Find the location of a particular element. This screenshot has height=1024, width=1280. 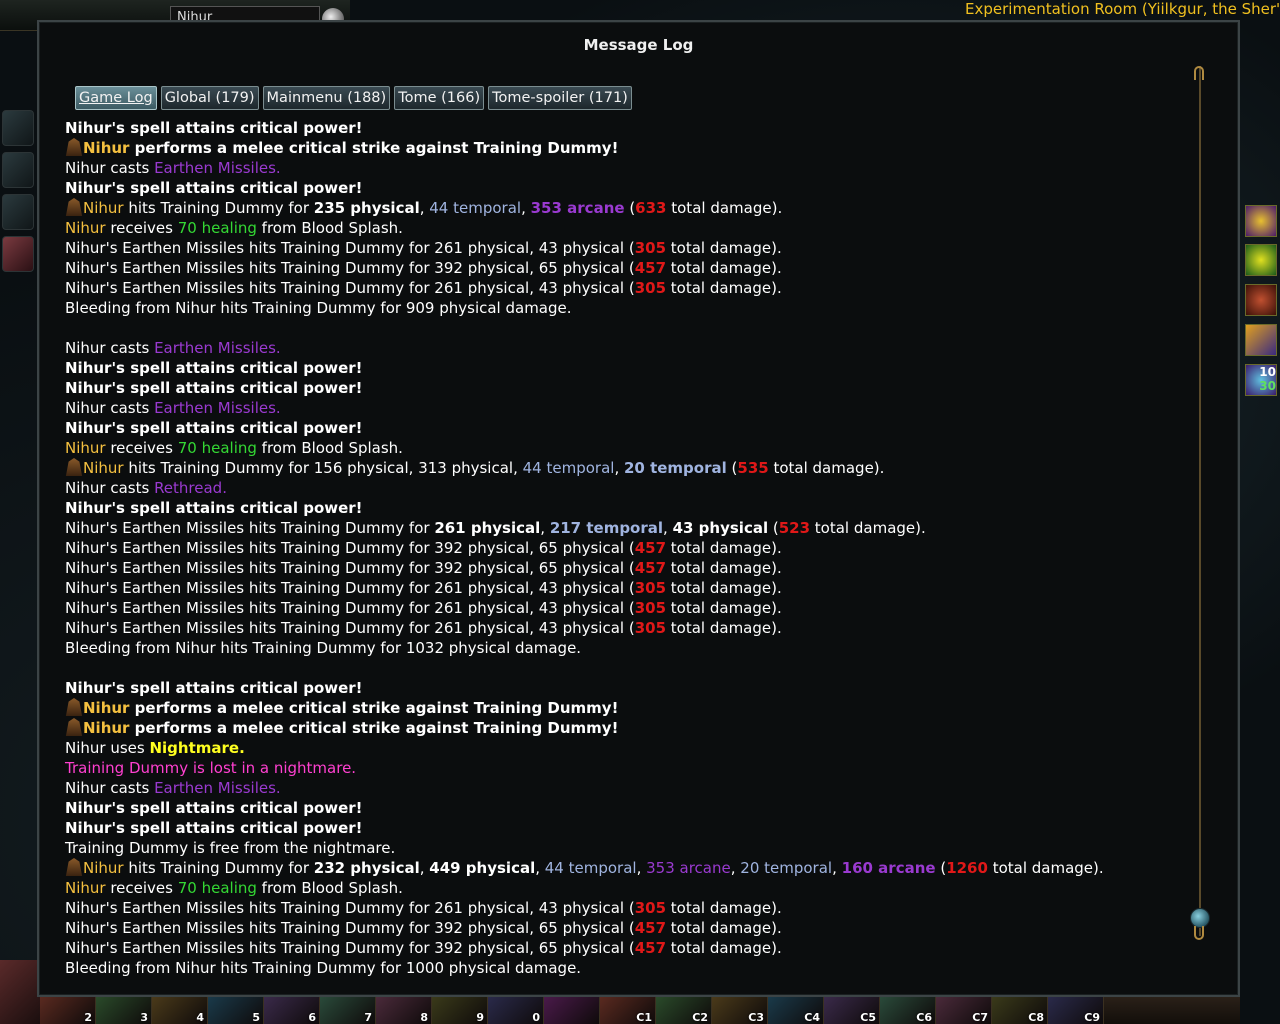

hotbar: 2 3 4 5 6 7 8 9 0 C1 C2 C3 C4 C5 C6 C7 C8 C9 is located at coordinates (640, 1010).